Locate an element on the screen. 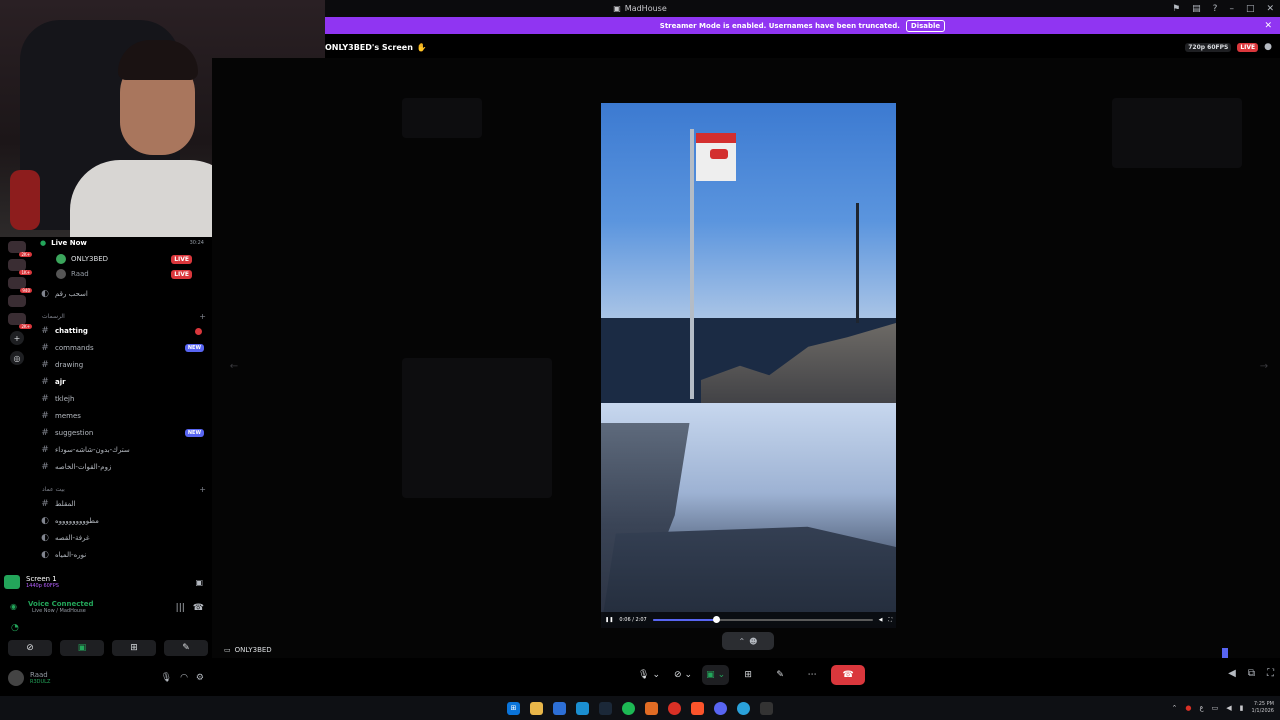 This screenshot has height=720, width=1280. banner-close-icon: ✕ is located at coordinates (1268, 26).